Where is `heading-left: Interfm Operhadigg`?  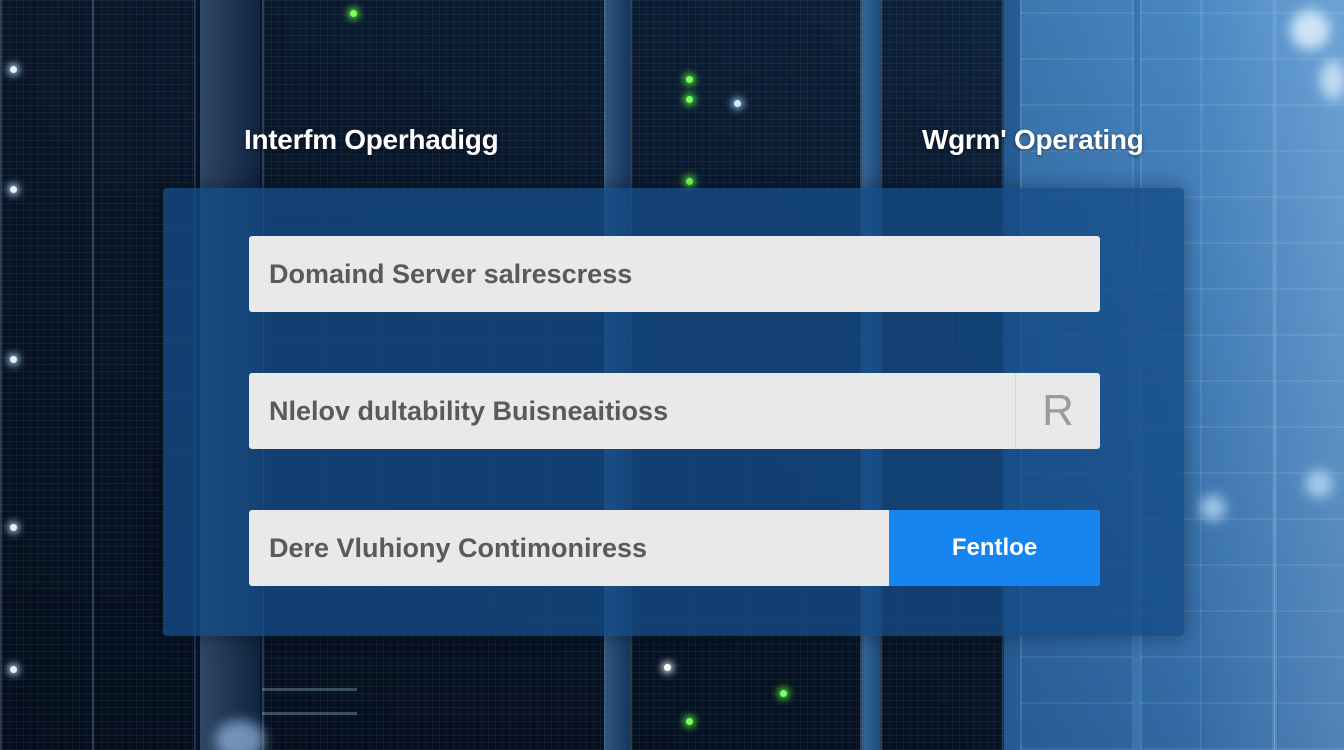
heading-left: Interfm Operhadigg is located at coordinates (371, 139).